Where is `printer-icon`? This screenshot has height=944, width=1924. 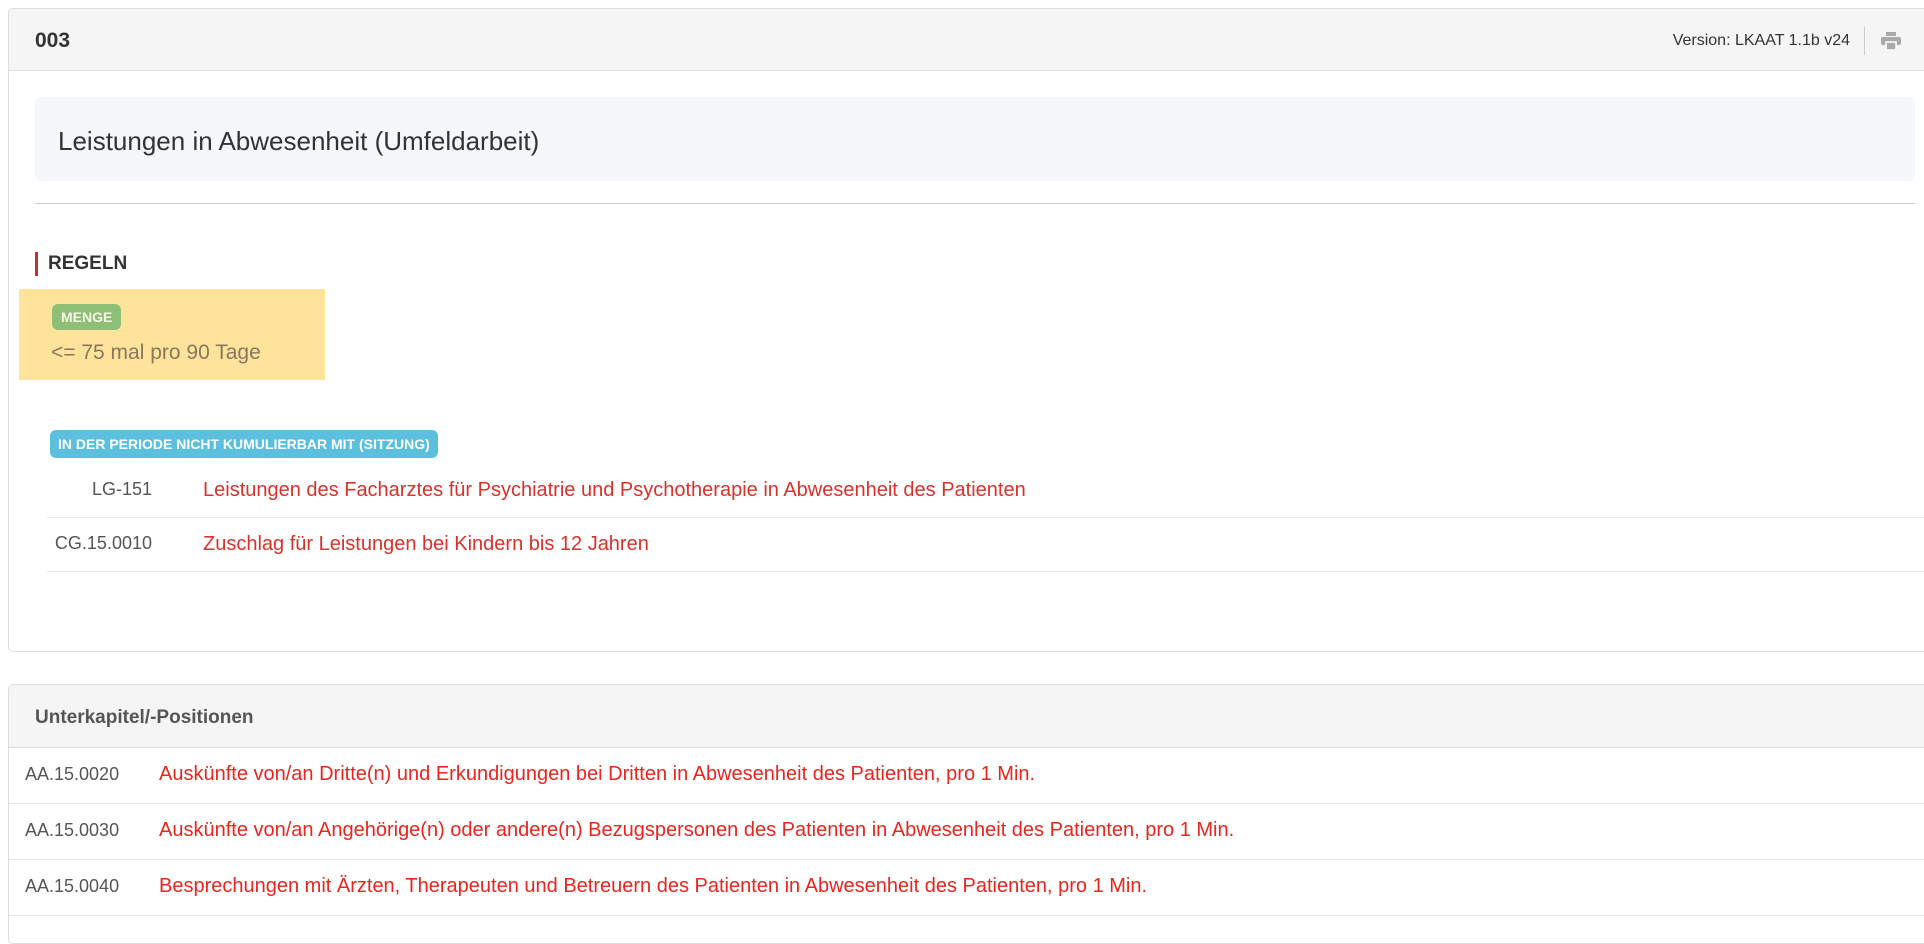 printer-icon is located at coordinates (1891, 41).